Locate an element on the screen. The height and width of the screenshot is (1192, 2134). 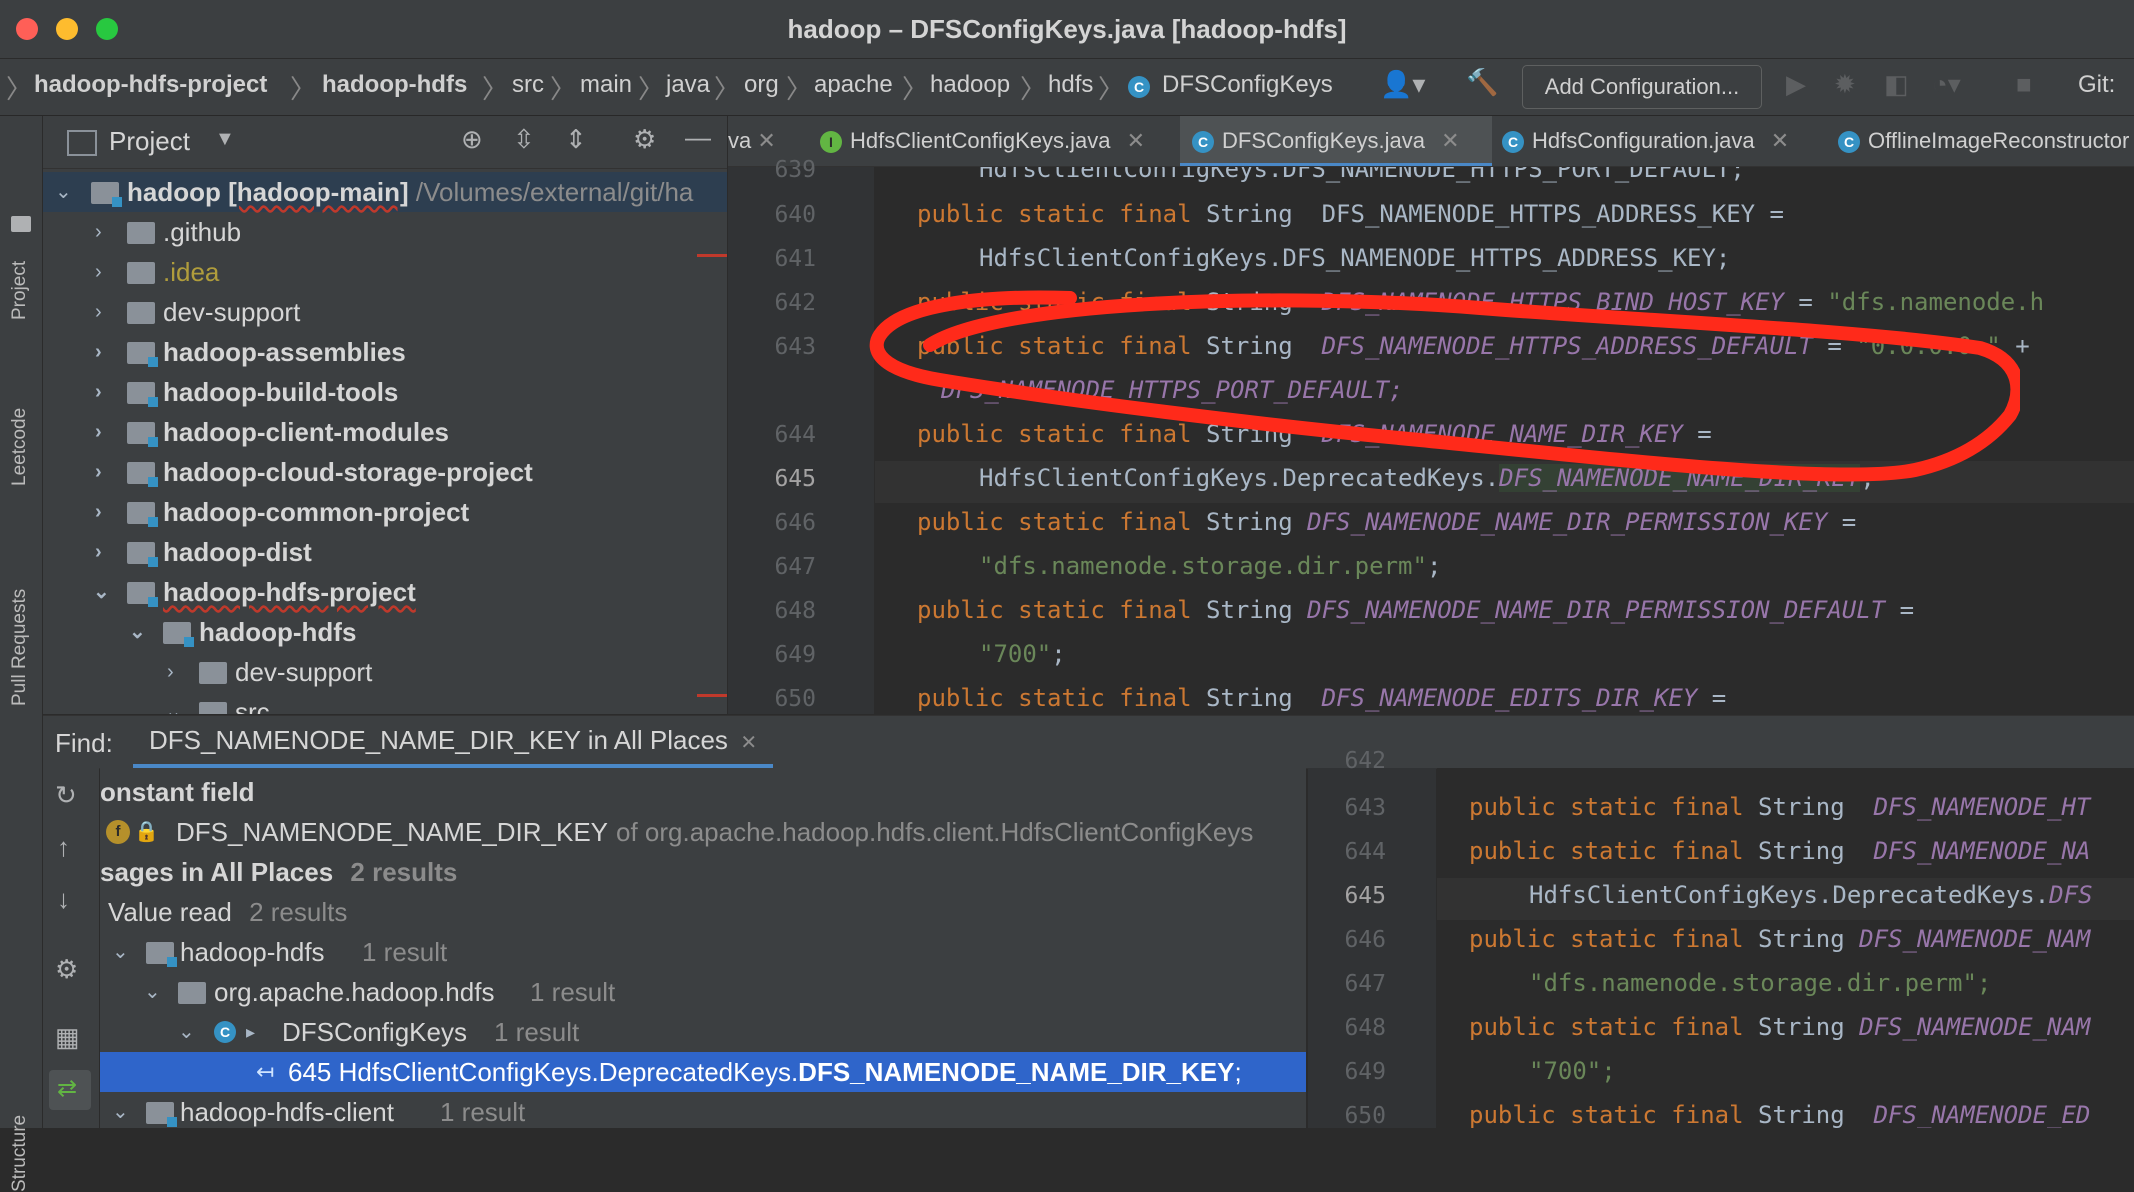
stop-icon: ■ is located at coordinates (2024, 84).